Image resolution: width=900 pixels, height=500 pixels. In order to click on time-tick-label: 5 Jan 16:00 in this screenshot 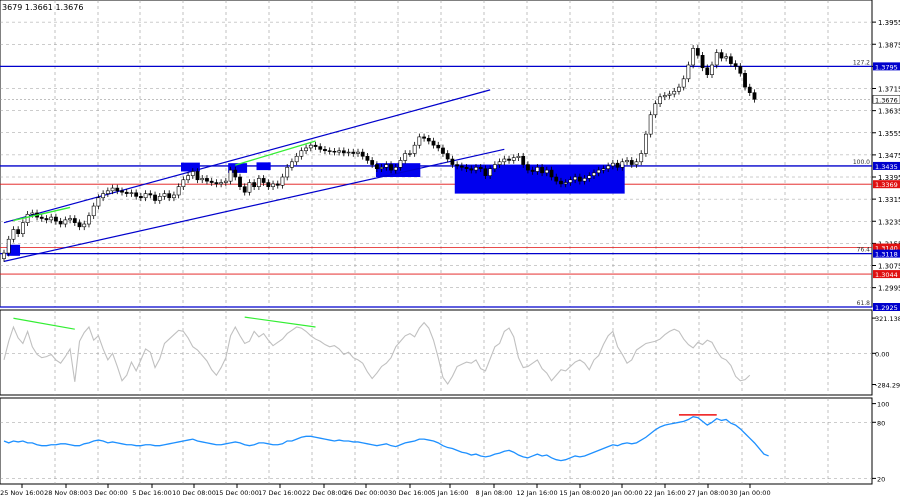, I will do `click(449, 493)`.